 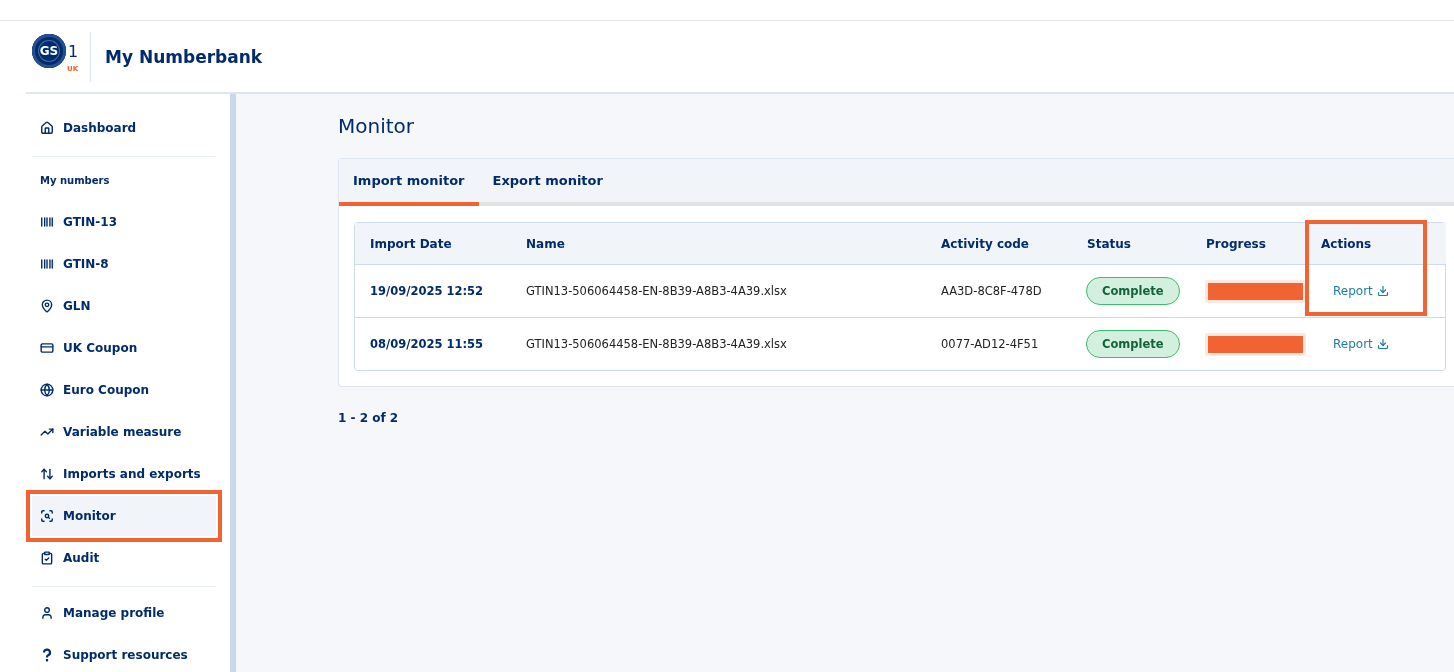 What do you see at coordinates (47, 432) in the screenshot?
I see `trending-up-icon` at bounding box center [47, 432].